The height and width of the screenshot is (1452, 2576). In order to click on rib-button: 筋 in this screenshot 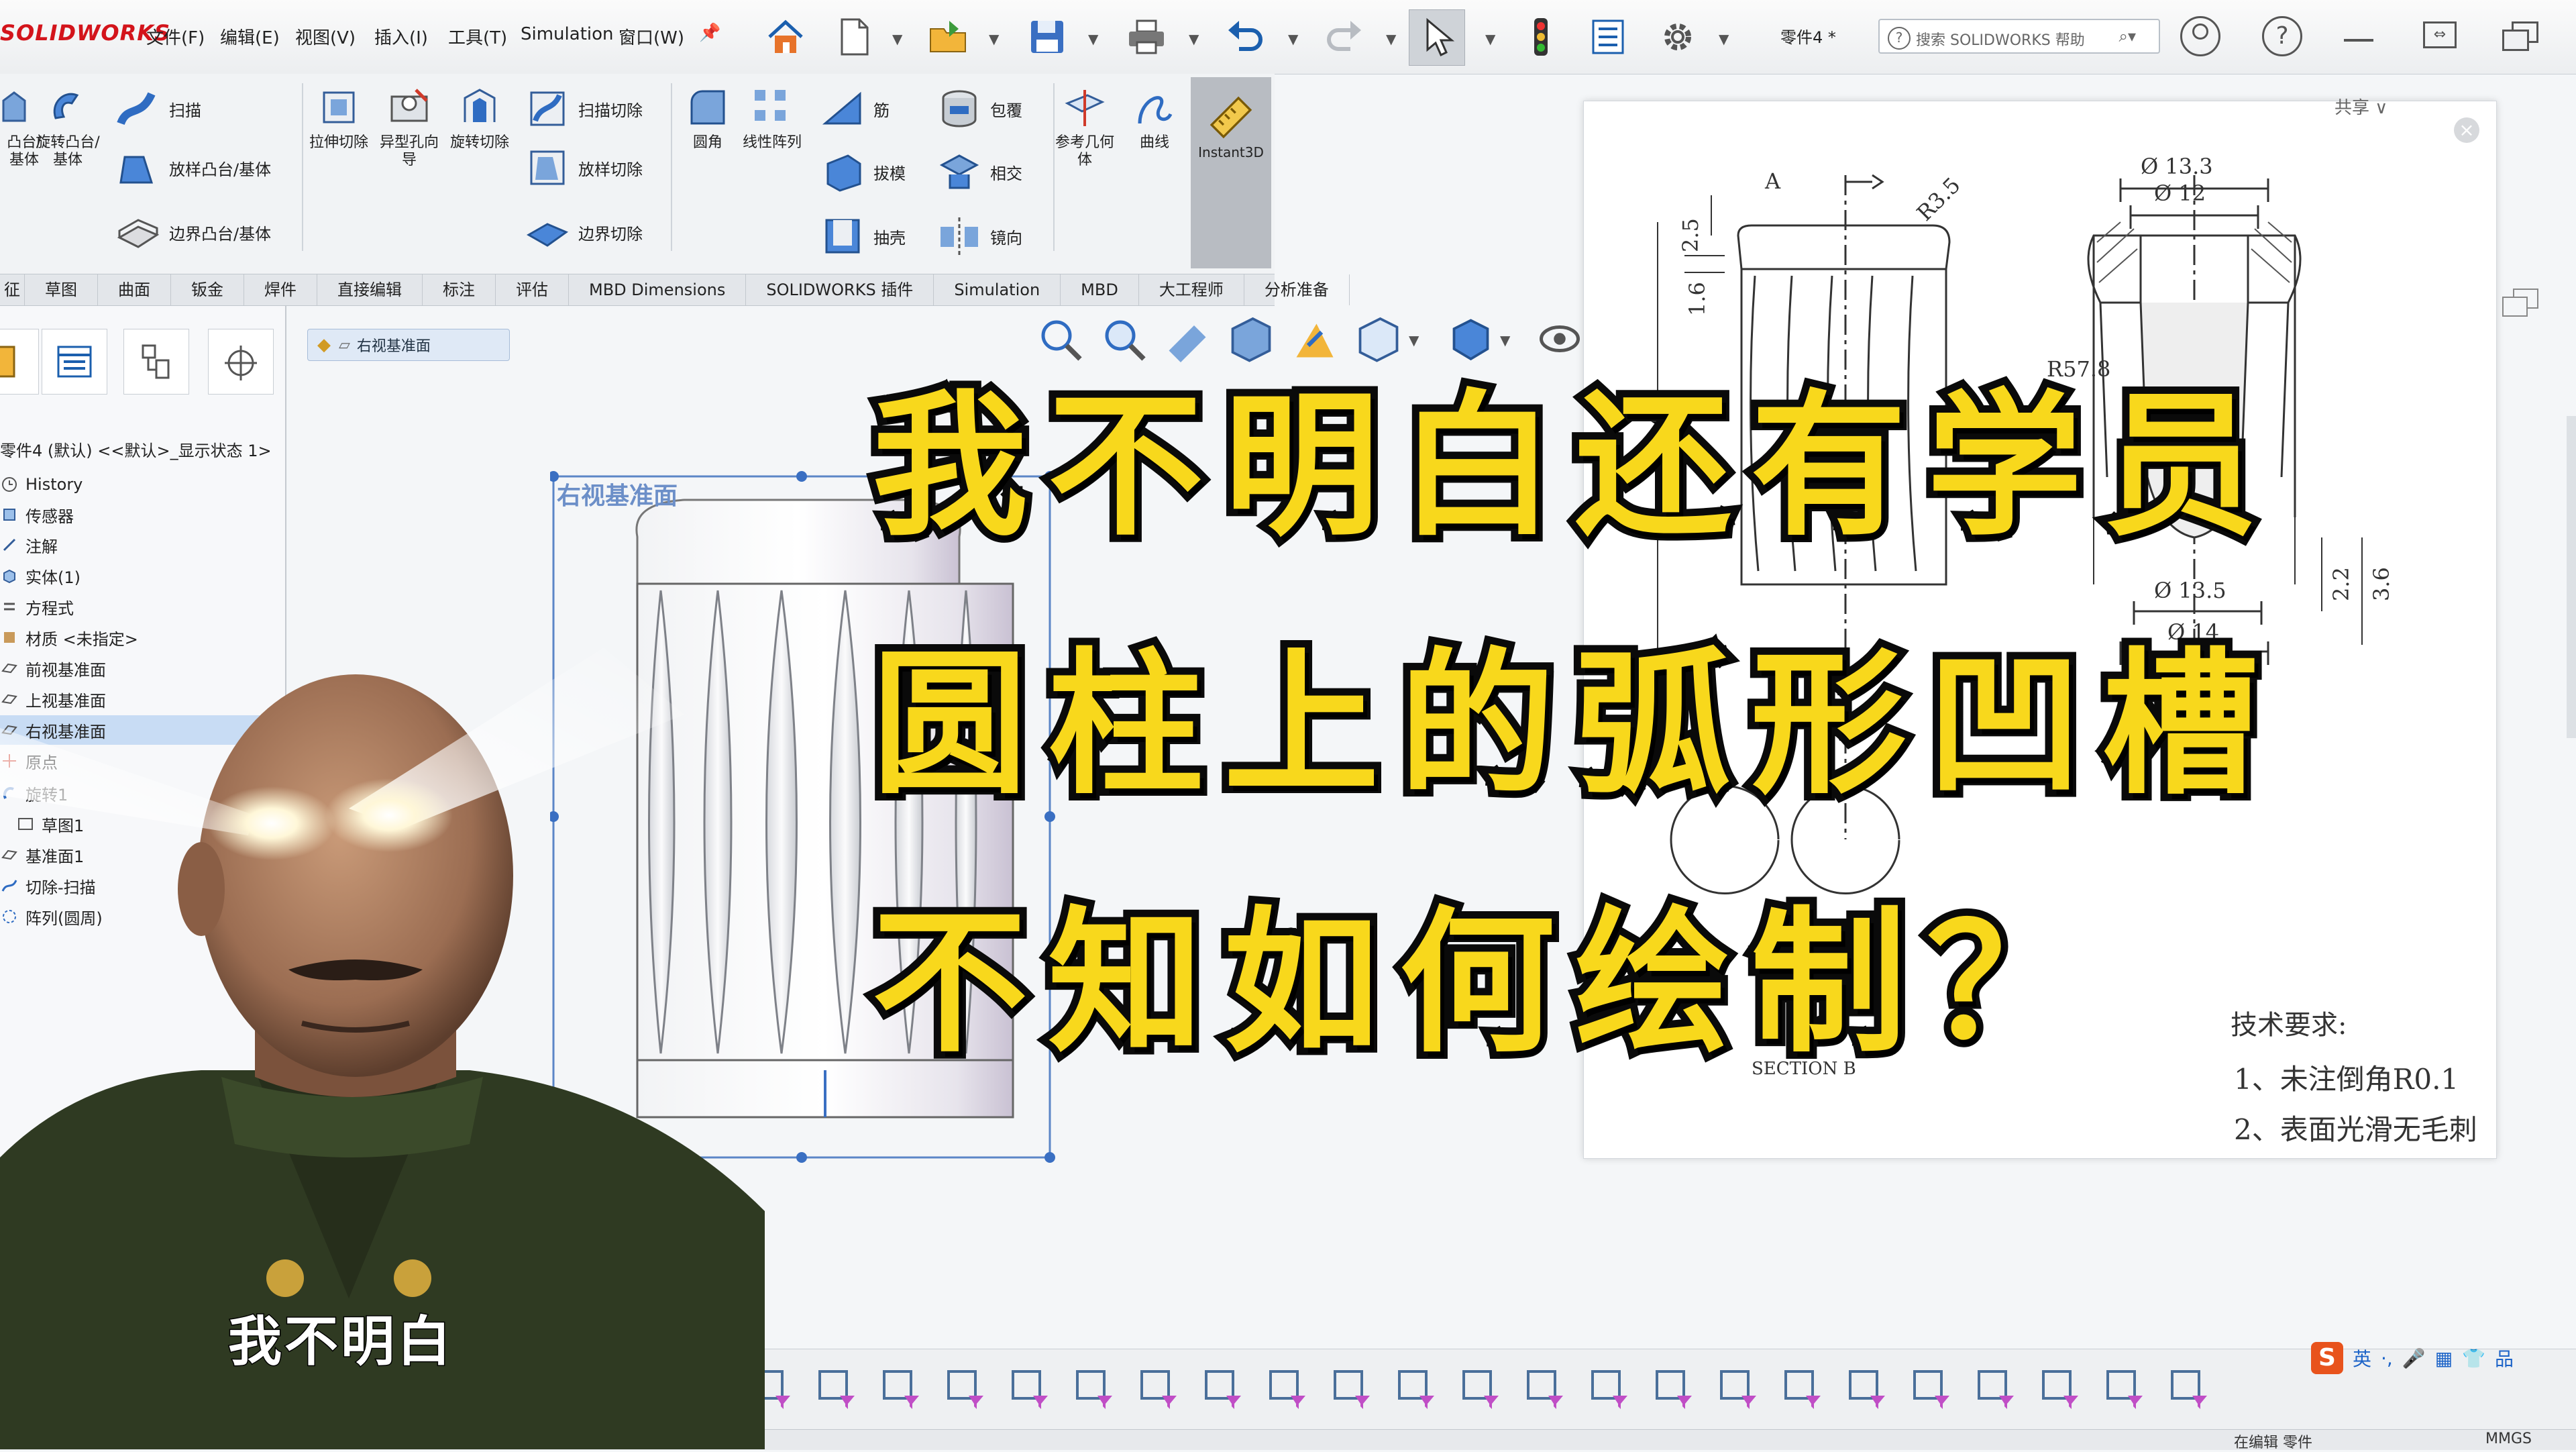, I will do `click(854, 109)`.